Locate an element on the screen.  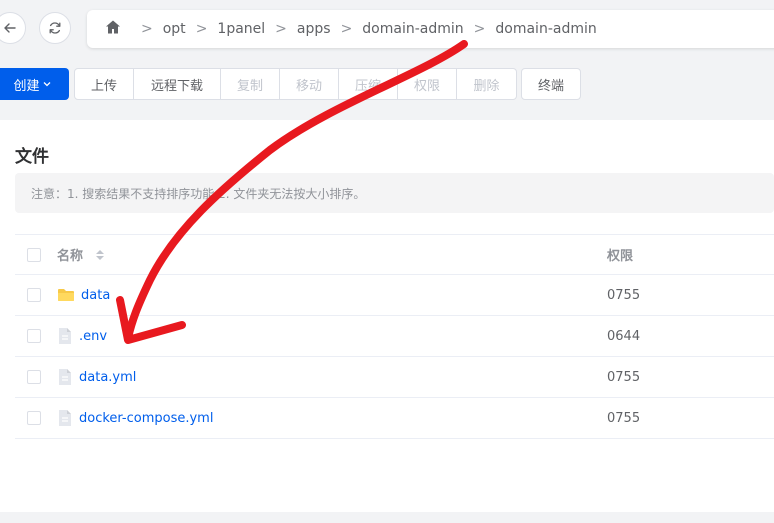
copy-button: 复制 is located at coordinates (250, 84).